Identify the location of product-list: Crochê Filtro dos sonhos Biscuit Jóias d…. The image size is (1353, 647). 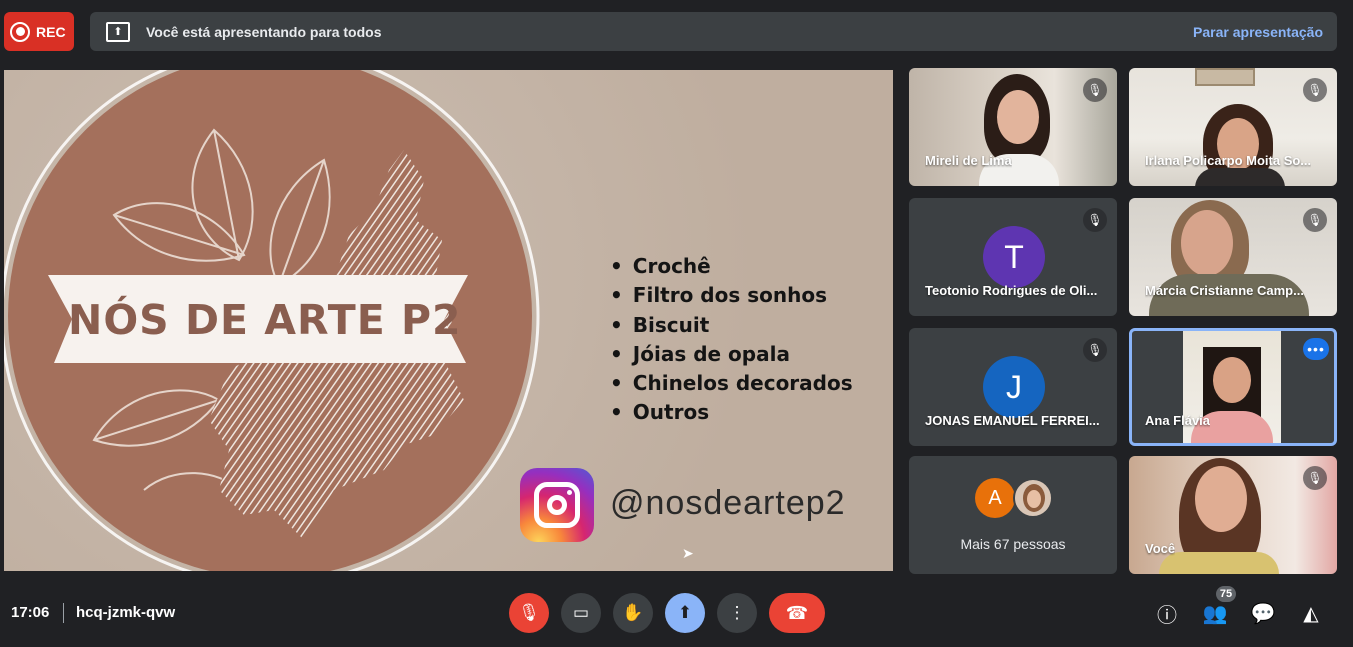
(731, 340).